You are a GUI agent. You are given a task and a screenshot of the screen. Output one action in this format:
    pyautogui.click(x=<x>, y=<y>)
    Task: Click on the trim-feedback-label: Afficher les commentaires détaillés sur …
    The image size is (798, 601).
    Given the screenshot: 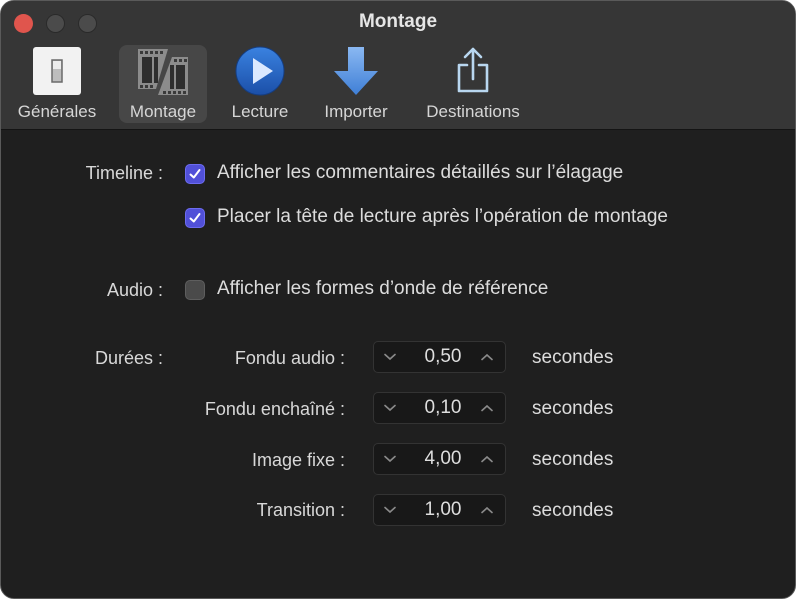 What is the action you would take?
    pyautogui.click(x=420, y=173)
    